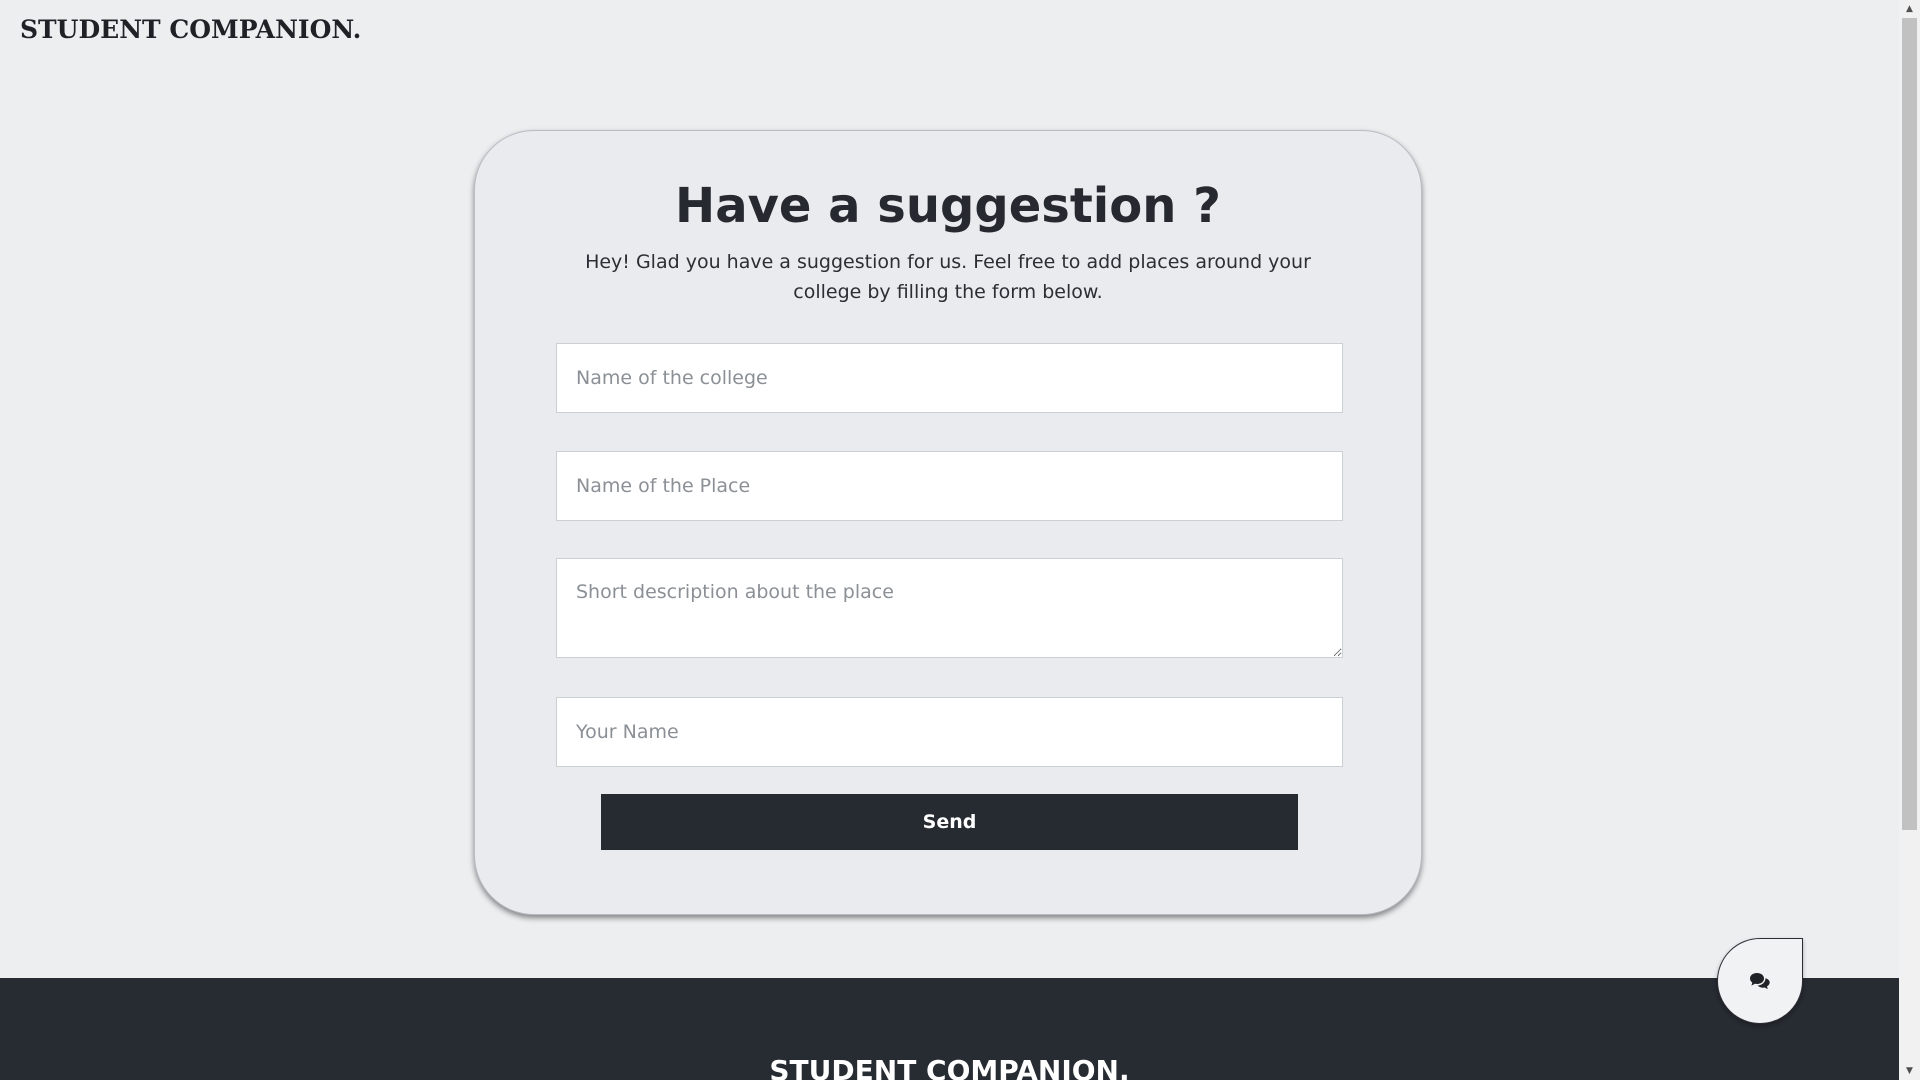 This screenshot has height=1080, width=1920. What do you see at coordinates (948, 206) in the screenshot?
I see `form-title: Have a suggestion ?` at bounding box center [948, 206].